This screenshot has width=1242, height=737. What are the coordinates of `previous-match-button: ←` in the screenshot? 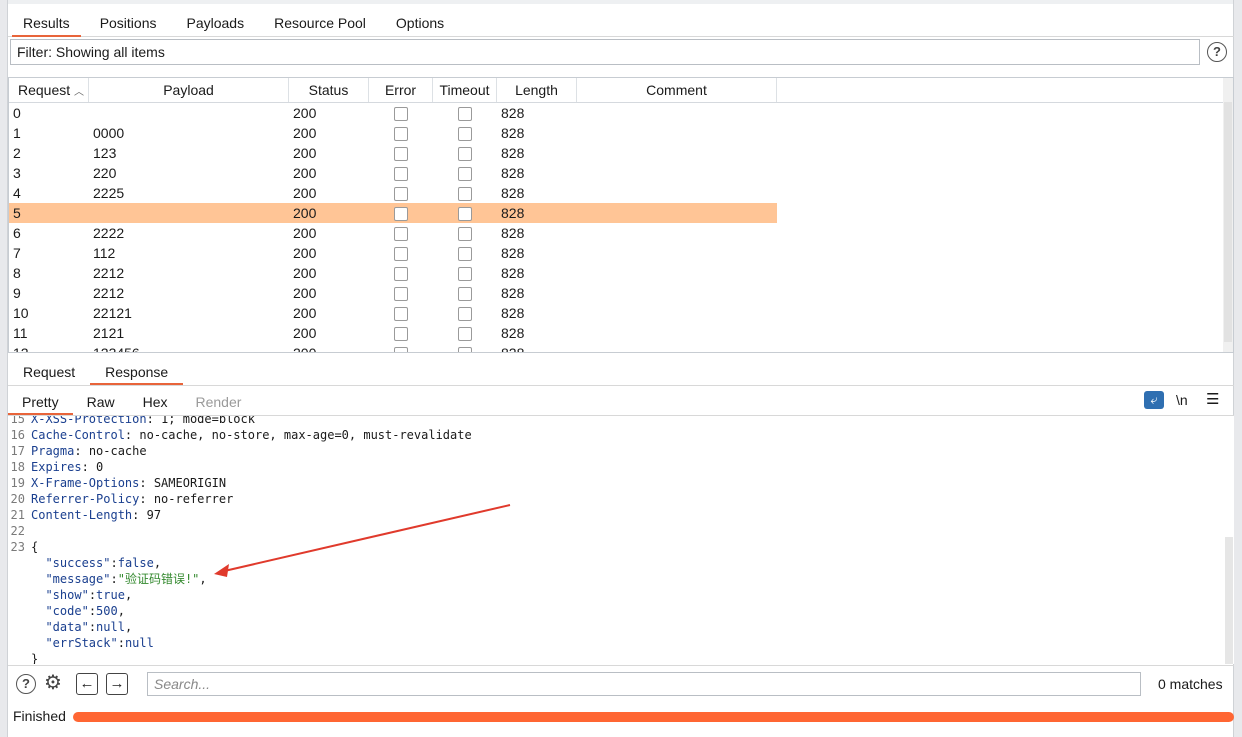 It's located at (87, 684).